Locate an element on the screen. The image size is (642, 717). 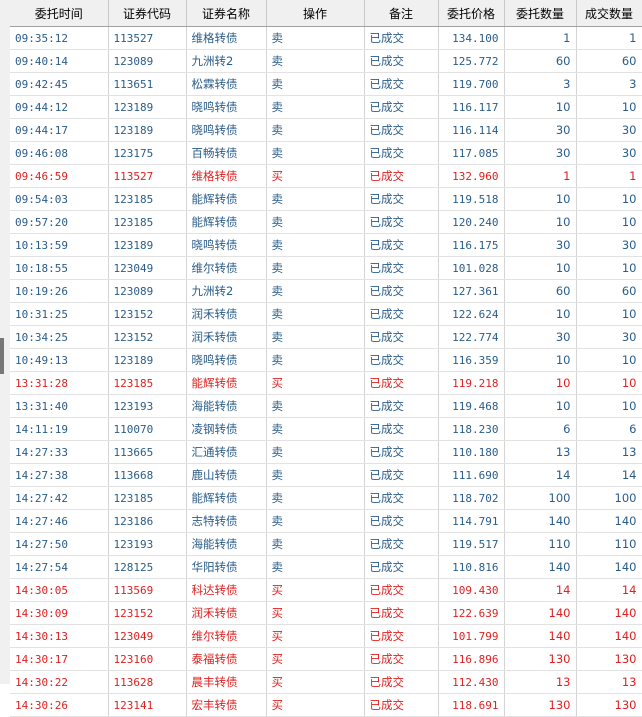
table-row: 14:27:46 123186 志特转债卖已成交 114.791 140 140 is located at coordinates (326, 521).